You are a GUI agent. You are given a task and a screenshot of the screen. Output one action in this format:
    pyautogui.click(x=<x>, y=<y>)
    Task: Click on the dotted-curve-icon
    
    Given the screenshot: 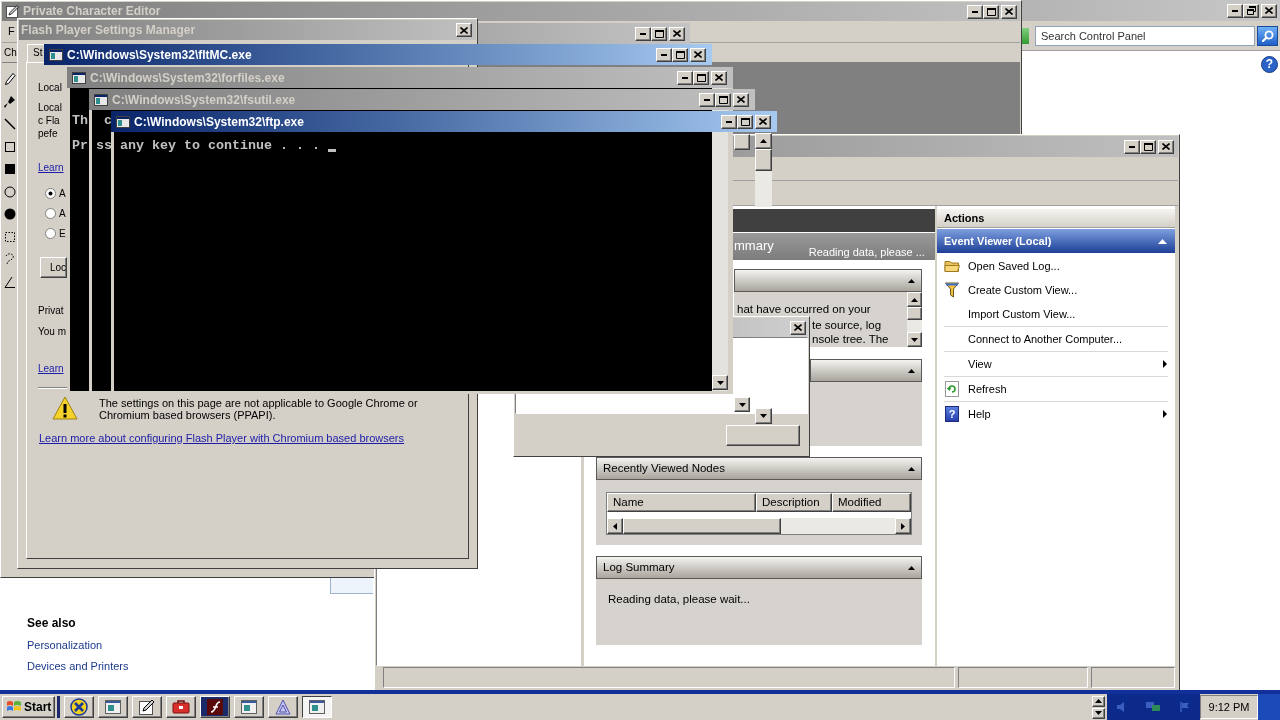 What is the action you would take?
    pyautogui.click(x=10, y=259)
    